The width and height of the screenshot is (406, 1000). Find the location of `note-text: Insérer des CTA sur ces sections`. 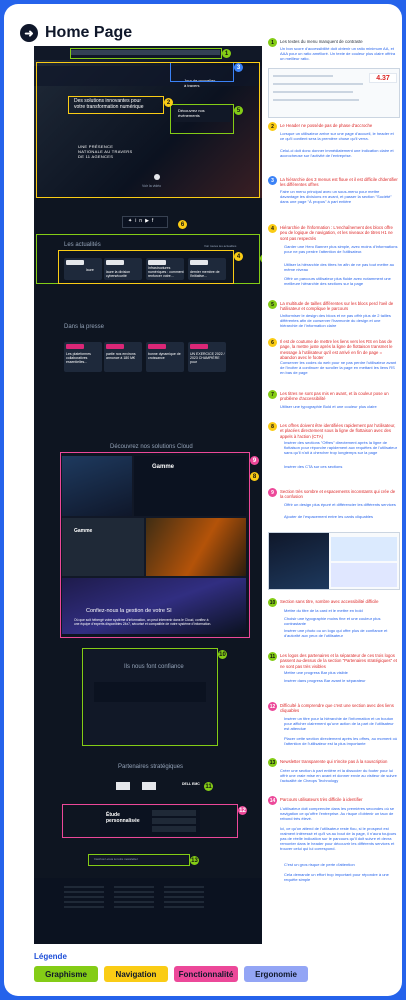

note-text: Insérer des CTA sur ces sections is located at coordinates (313, 466).